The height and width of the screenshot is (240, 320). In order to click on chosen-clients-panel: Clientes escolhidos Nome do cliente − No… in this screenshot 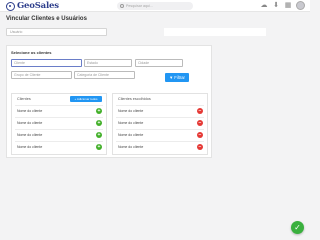, I will do `click(160, 124)`.